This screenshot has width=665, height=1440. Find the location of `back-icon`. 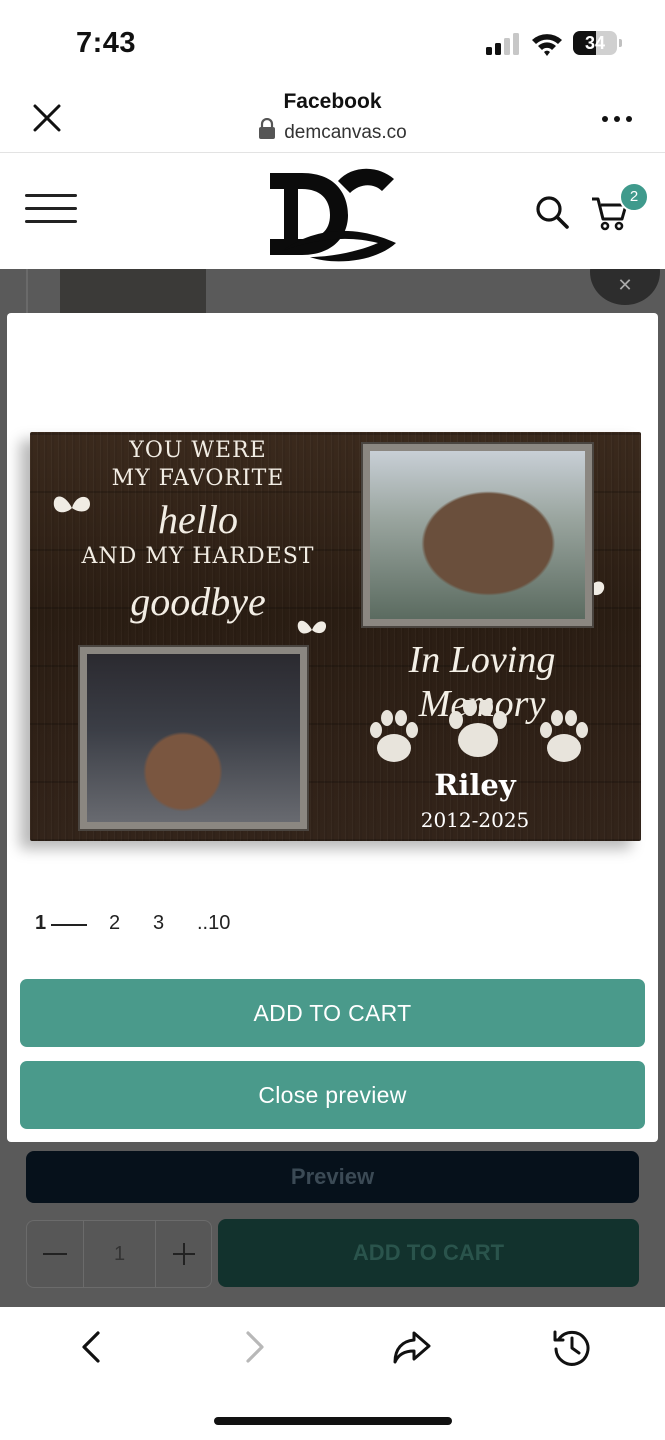

back-icon is located at coordinates (92, 1347).